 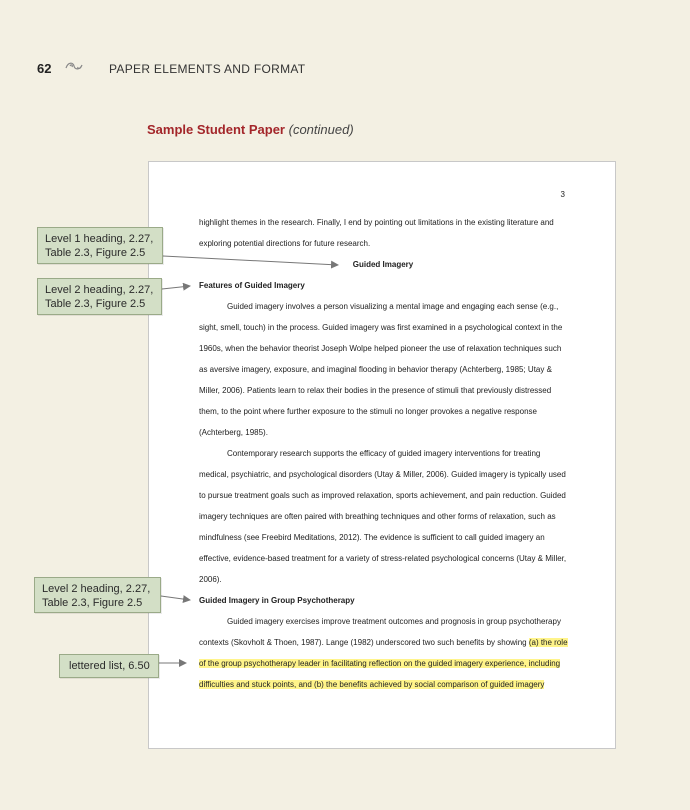 What do you see at coordinates (277, 600) in the screenshot?
I see `level-2-heading: Guided Imagery in Group Psychotherapy` at bounding box center [277, 600].